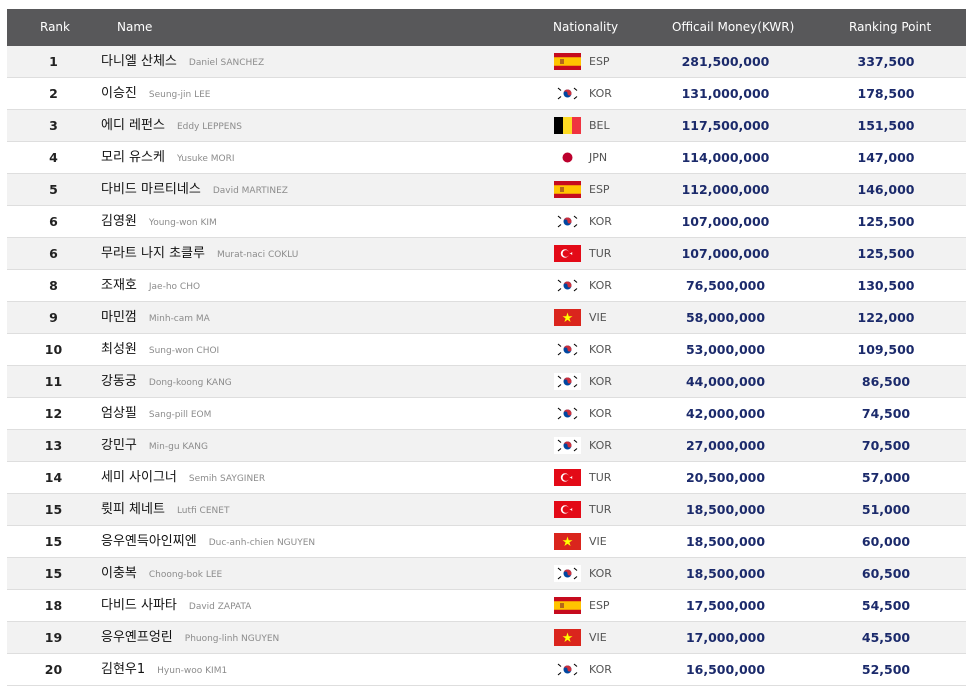 This screenshot has width=974, height=687. What do you see at coordinates (725, 605) in the screenshot?
I see `official-money: 17,500,000` at bounding box center [725, 605].